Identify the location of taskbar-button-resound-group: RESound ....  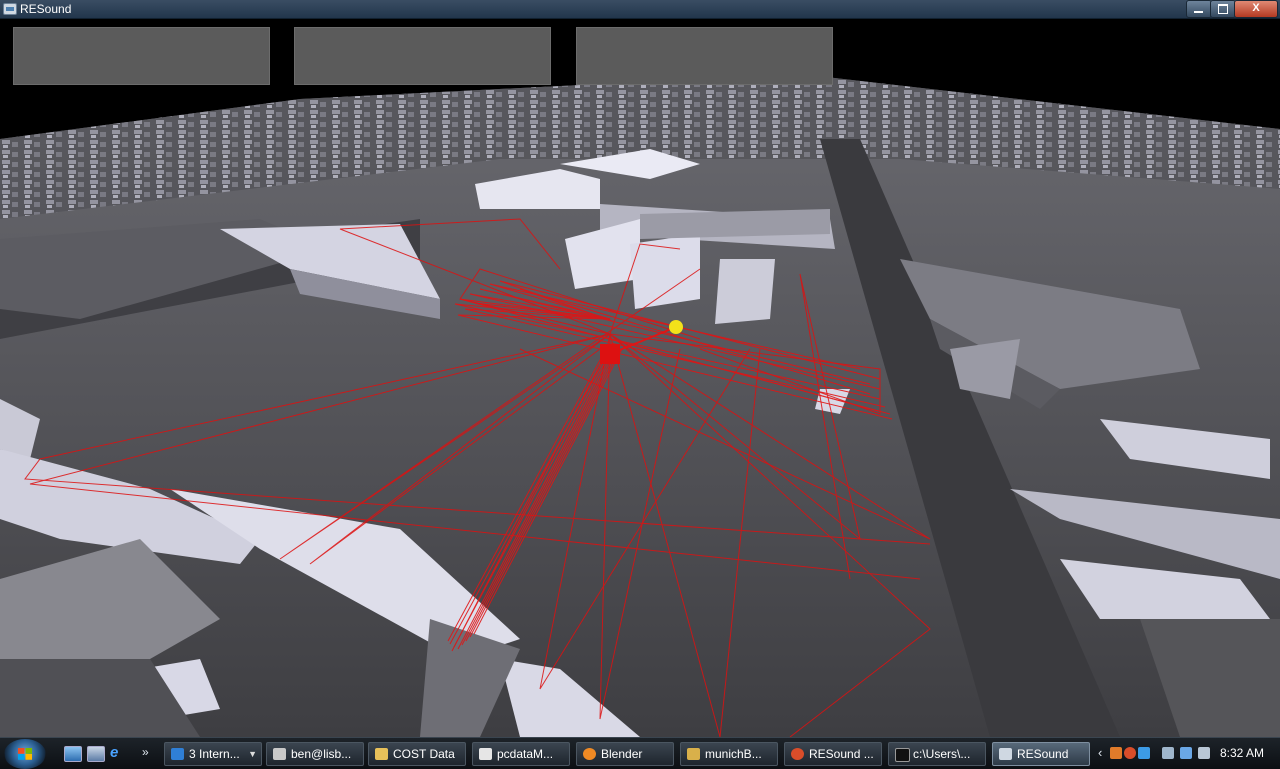
(833, 754).